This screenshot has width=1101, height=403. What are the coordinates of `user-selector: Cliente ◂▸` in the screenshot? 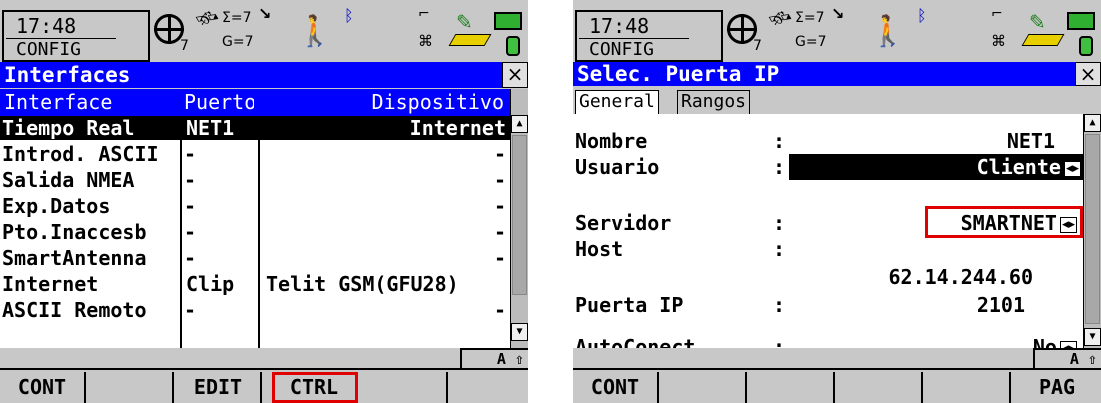 It's located at (936, 167).